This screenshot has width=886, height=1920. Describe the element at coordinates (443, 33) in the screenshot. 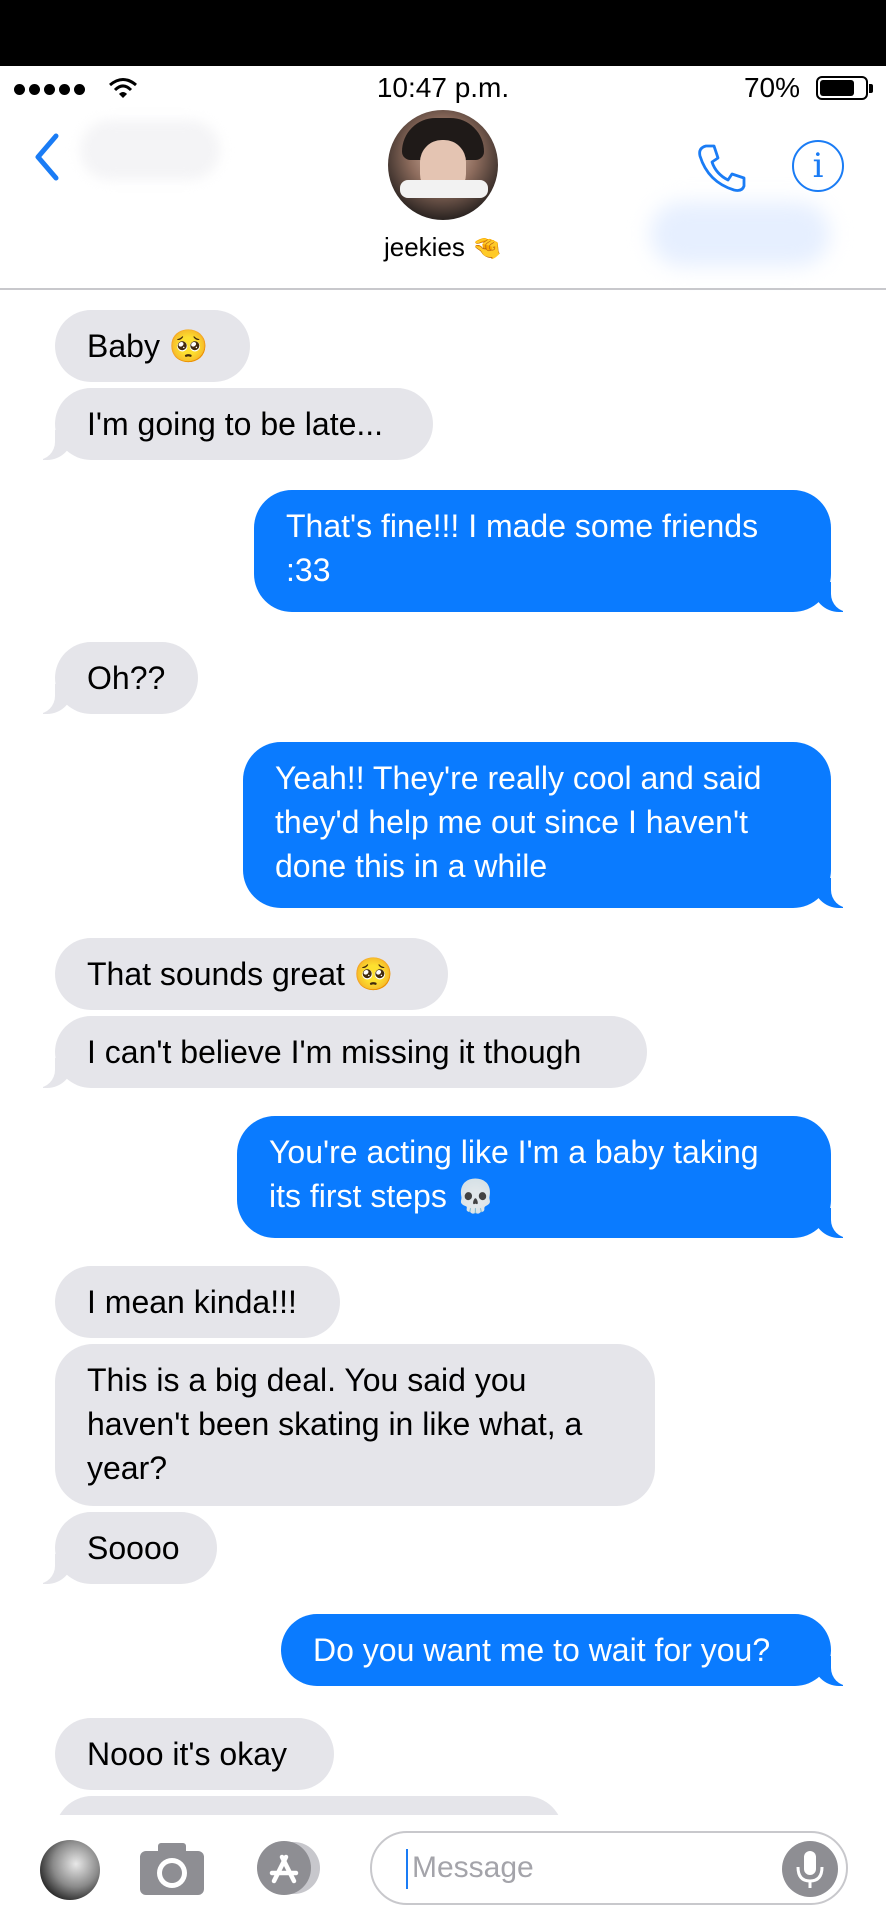

I see `top-black-bar` at that location.